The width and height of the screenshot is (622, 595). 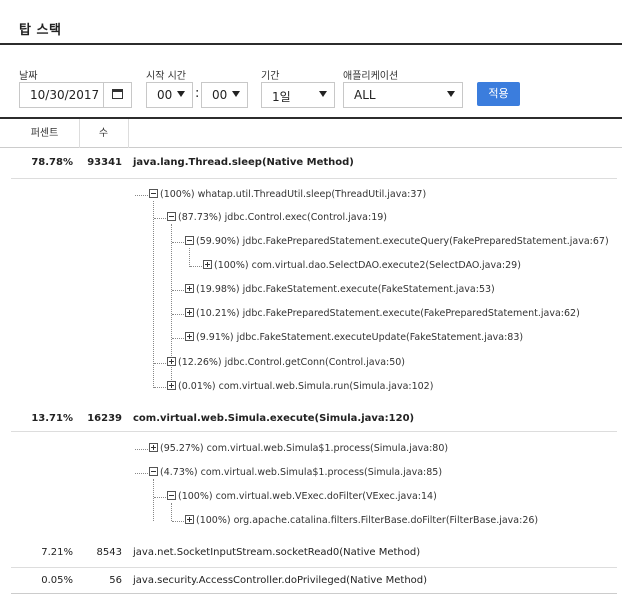 What do you see at coordinates (52, 418) in the screenshot?
I see `percent-cell: 13.71%` at bounding box center [52, 418].